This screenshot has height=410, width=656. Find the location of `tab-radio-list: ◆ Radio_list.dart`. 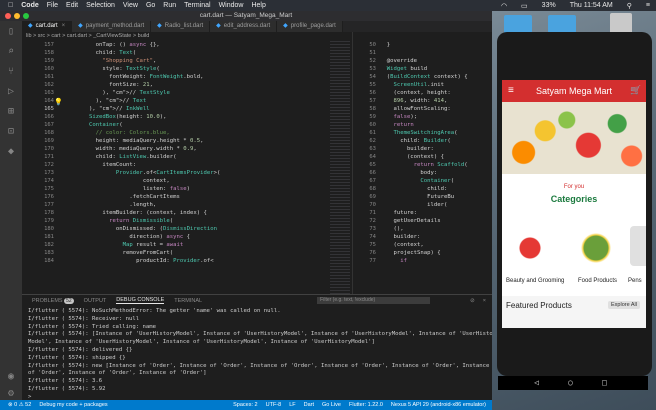

tab-radio-list: ◆ Radio_list.dart is located at coordinates (181, 26).